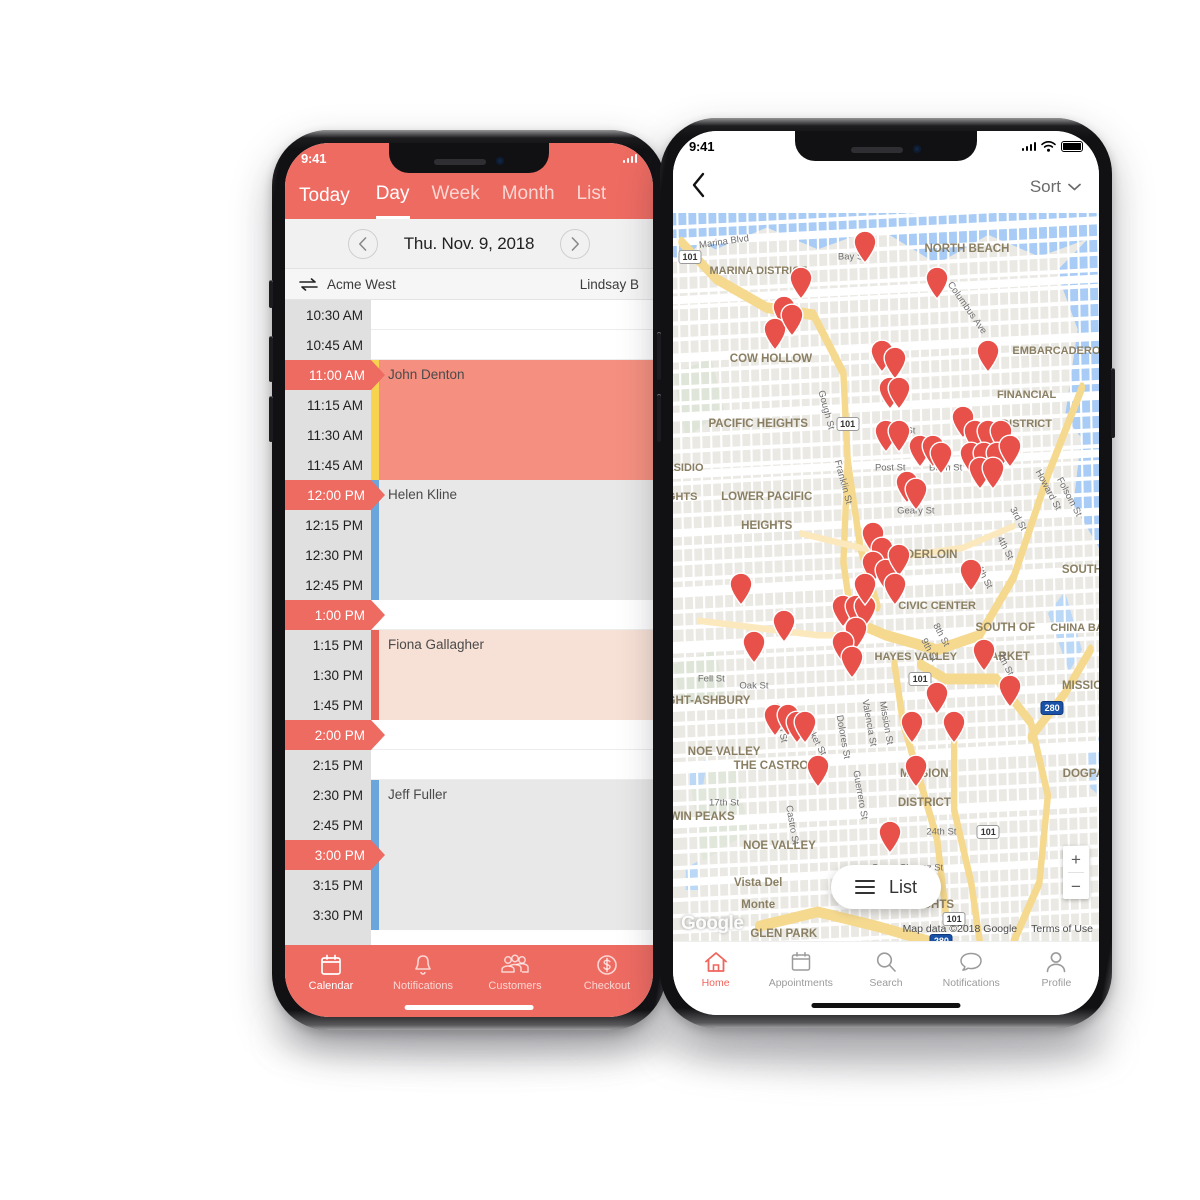 This screenshot has width=1200, height=1200. Describe the element at coordinates (1074, 187) in the screenshot. I see `chevron-down-icon` at that location.